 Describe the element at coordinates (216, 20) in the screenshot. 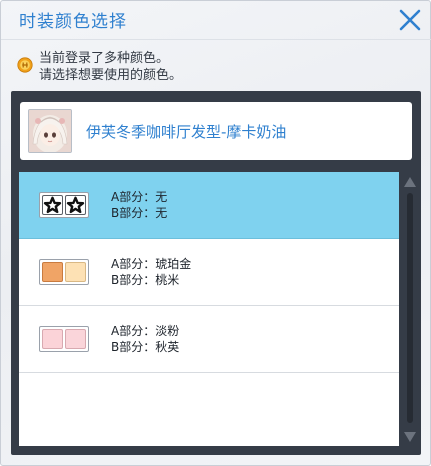

I see `dialog-titlebar: 时装颜色选择` at that location.